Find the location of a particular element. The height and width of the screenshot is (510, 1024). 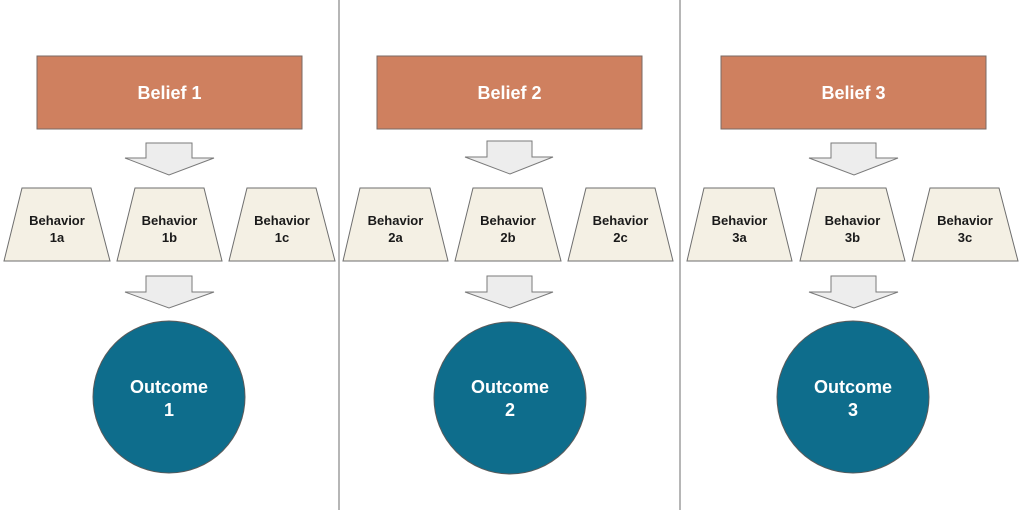

outcome-circle: Outcome 1 is located at coordinates (169, 397).